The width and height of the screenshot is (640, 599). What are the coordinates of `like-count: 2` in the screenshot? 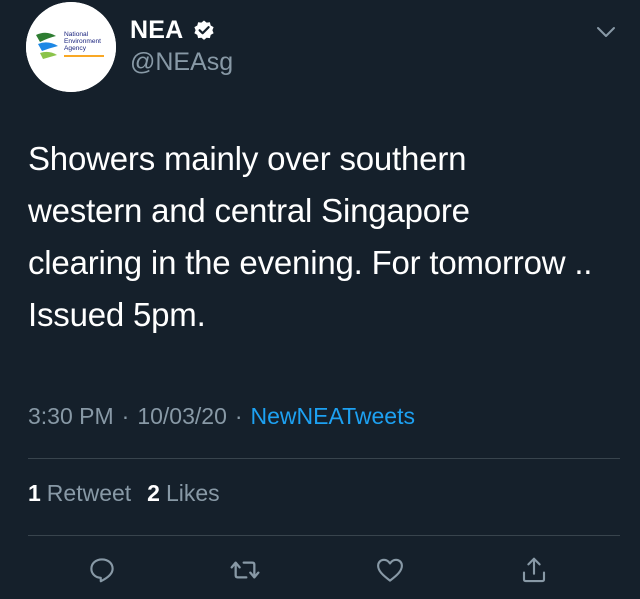 It's located at (153, 493).